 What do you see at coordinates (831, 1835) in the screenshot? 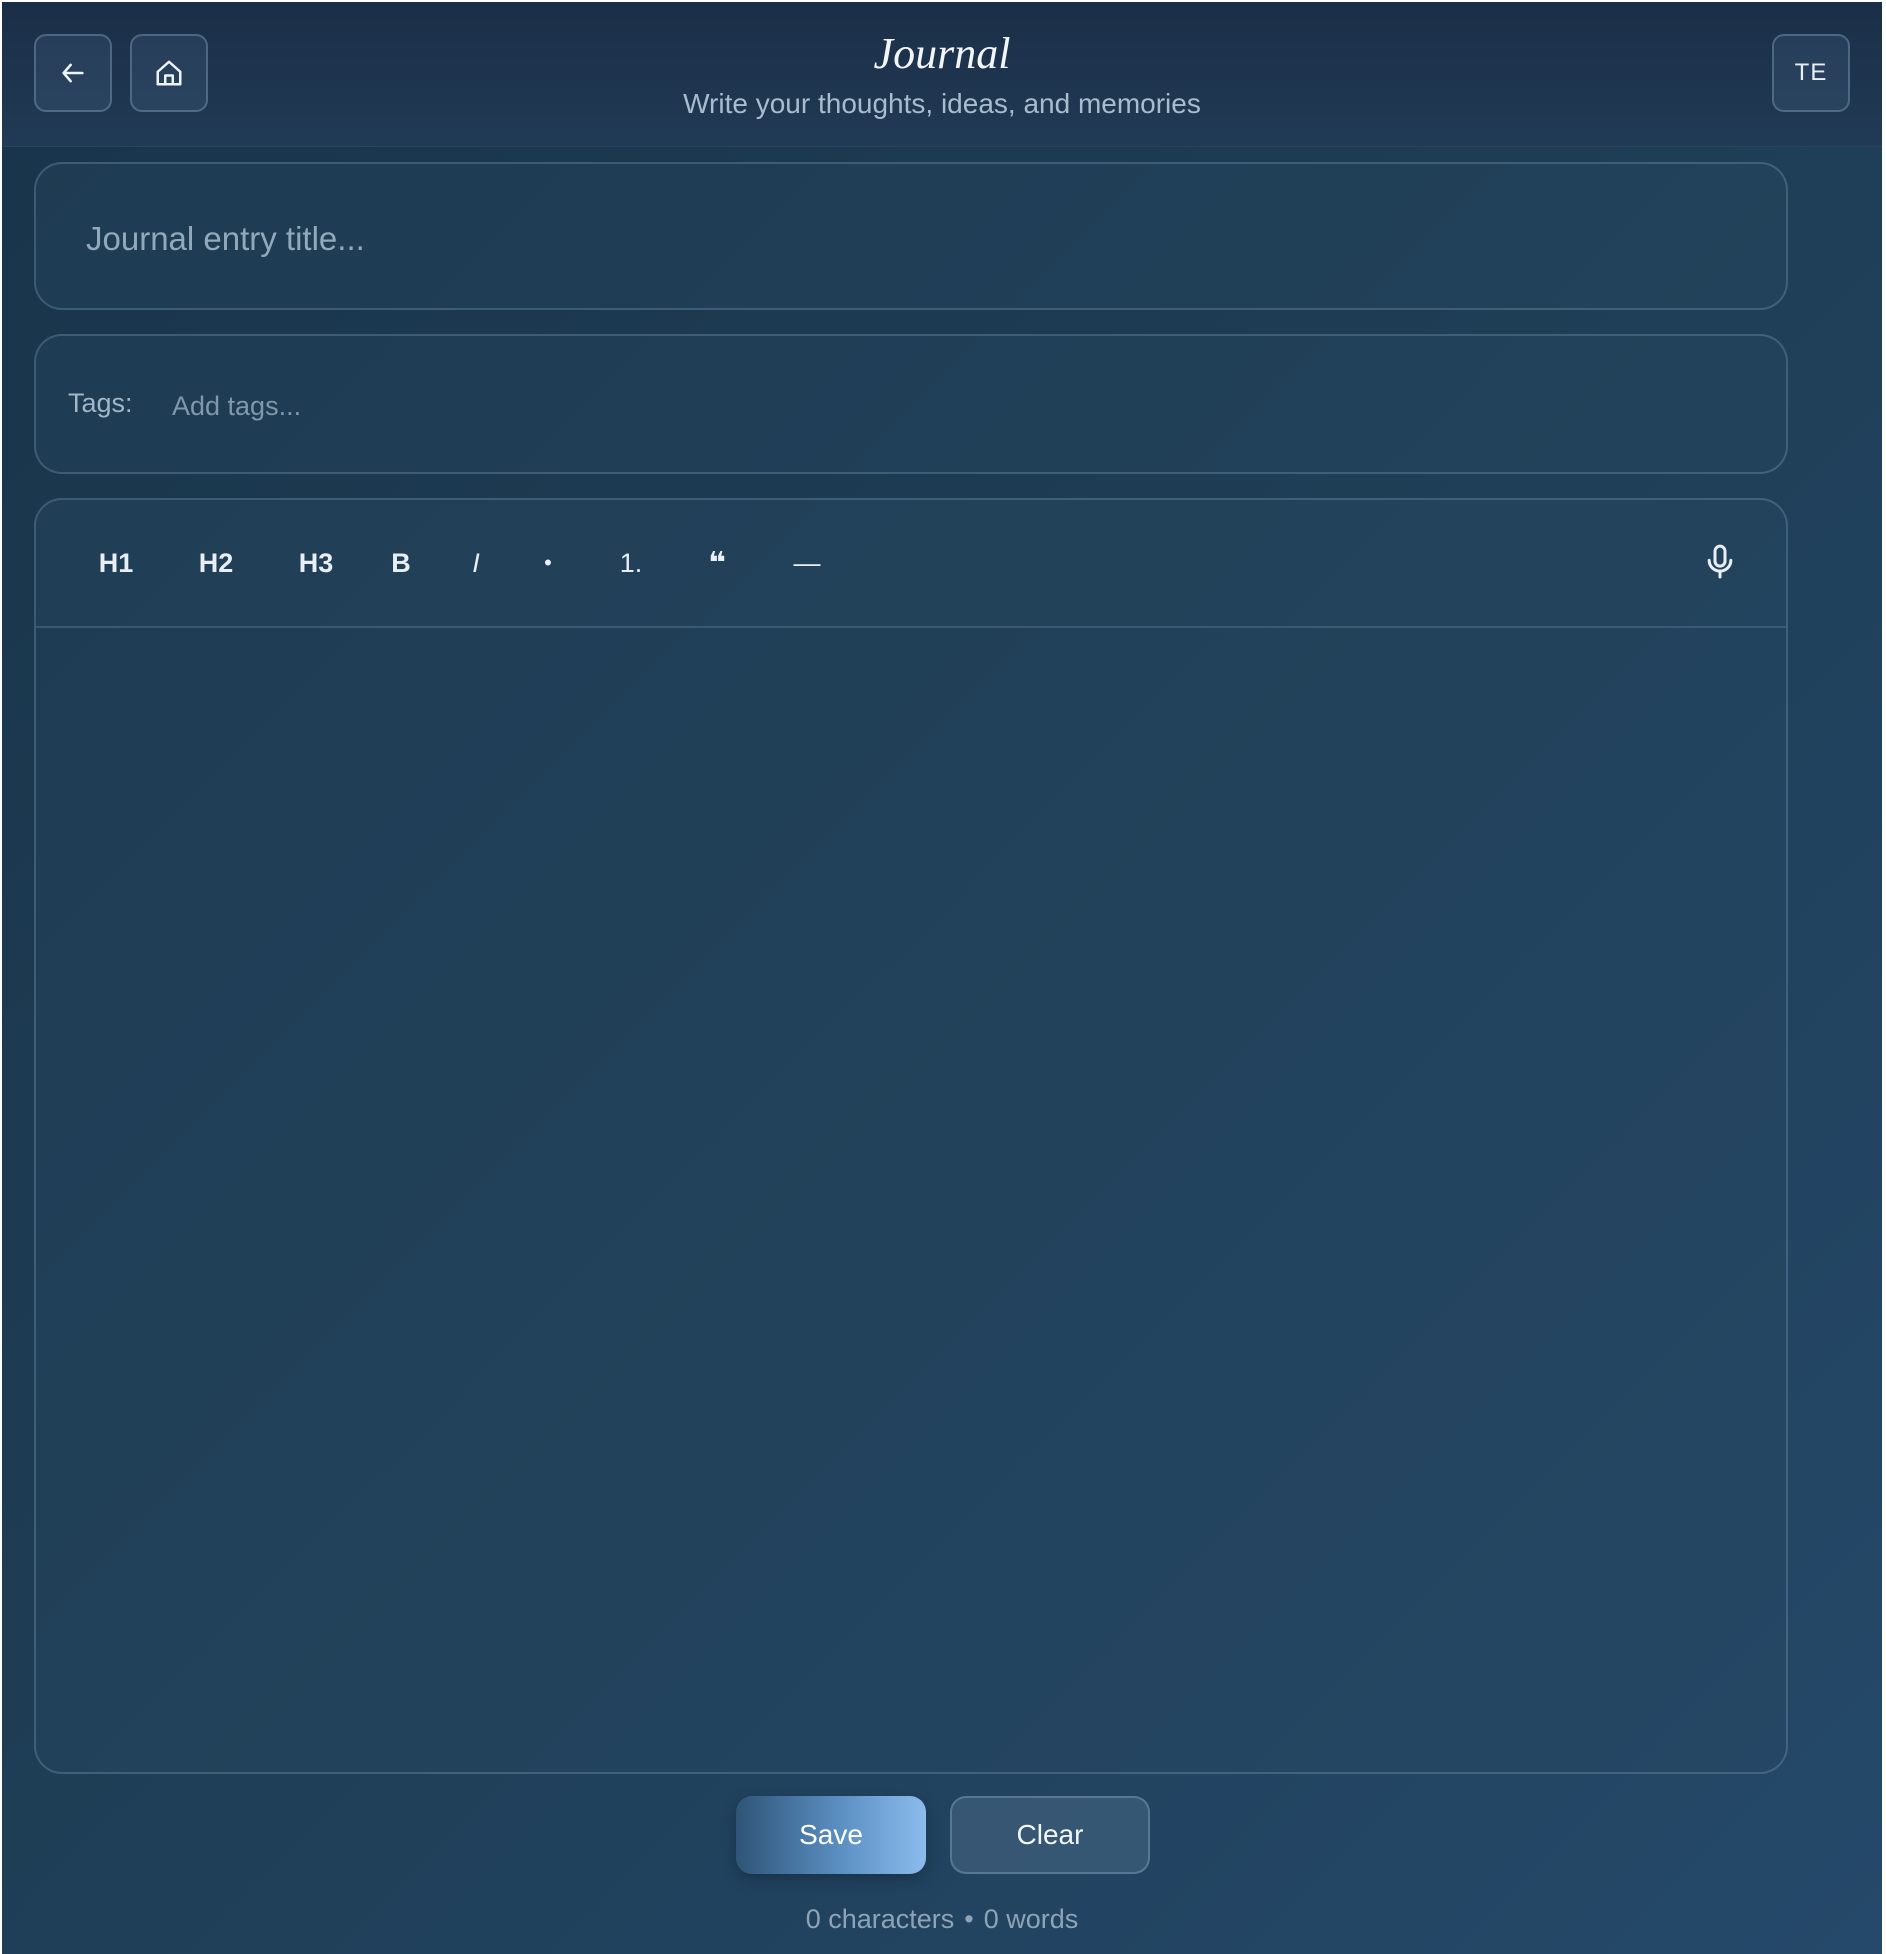
I see `save-button: Save` at bounding box center [831, 1835].